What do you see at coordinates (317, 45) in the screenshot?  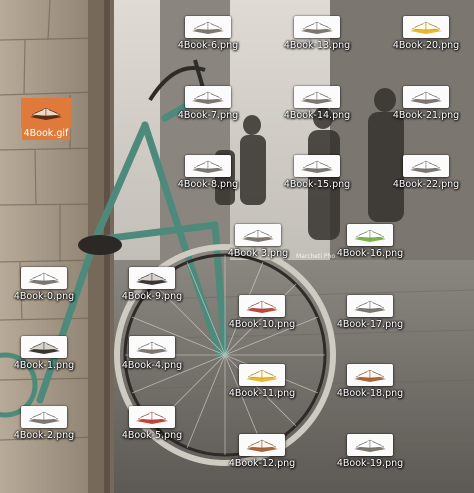 I see `file-name-label: 4Book-13.png` at bounding box center [317, 45].